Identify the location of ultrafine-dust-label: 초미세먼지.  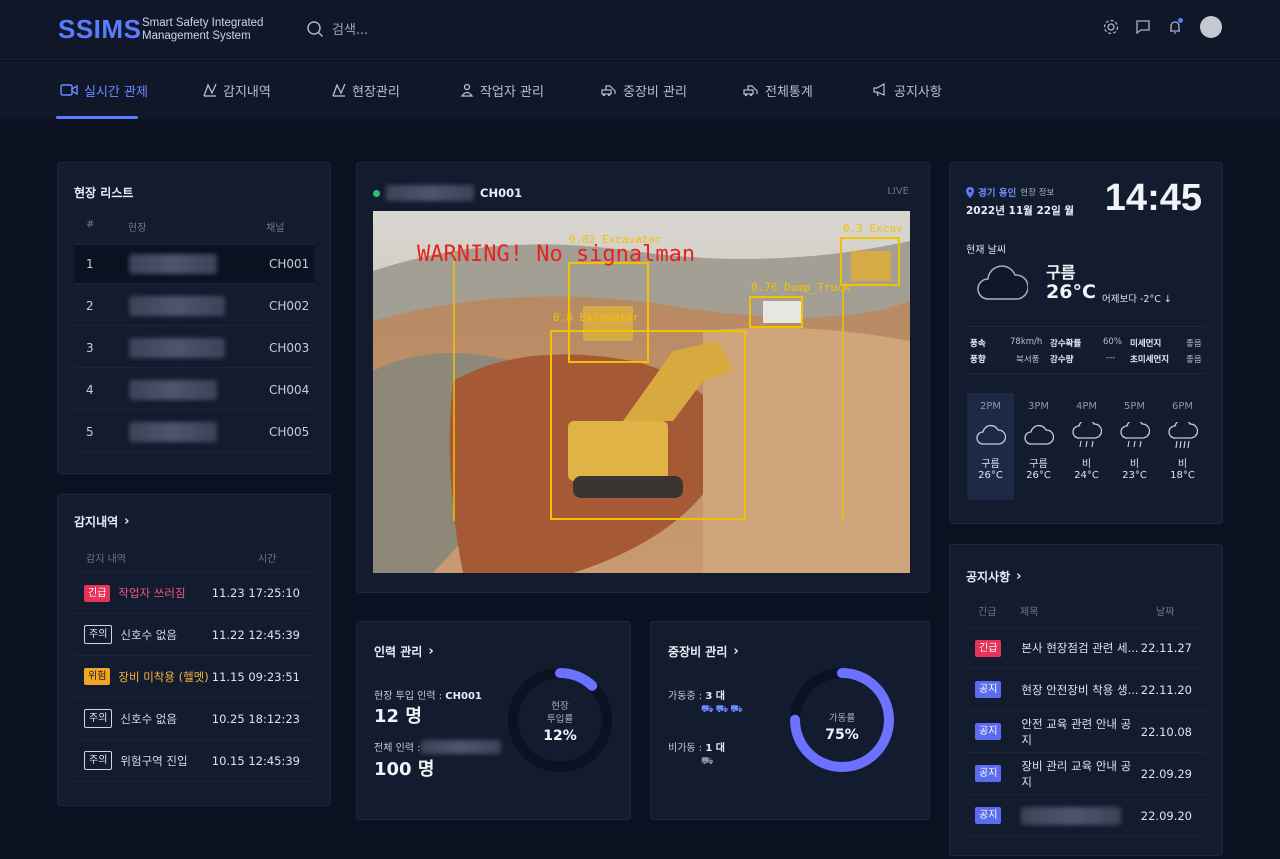
(1150, 360).